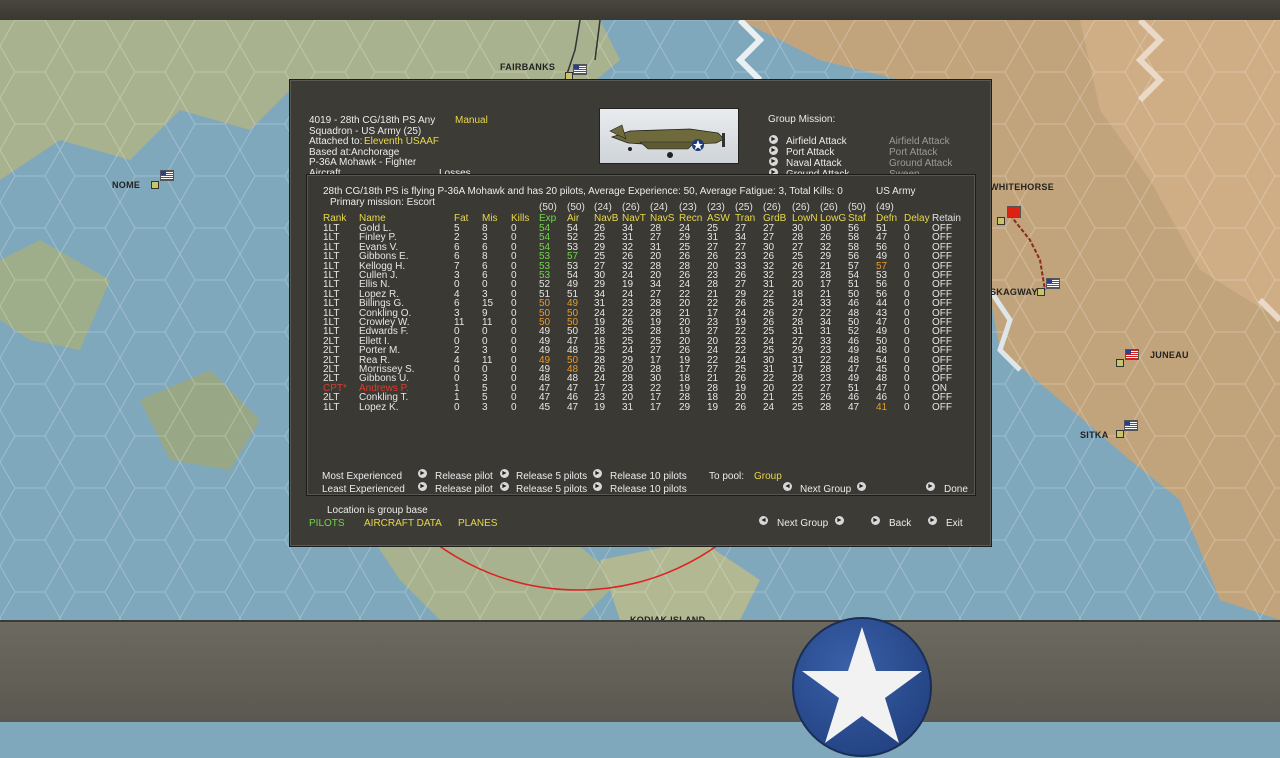  What do you see at coordinates (768, 476) in the screenshot?
I see `to-pool-value: Group` at bounding box center [768, 476].